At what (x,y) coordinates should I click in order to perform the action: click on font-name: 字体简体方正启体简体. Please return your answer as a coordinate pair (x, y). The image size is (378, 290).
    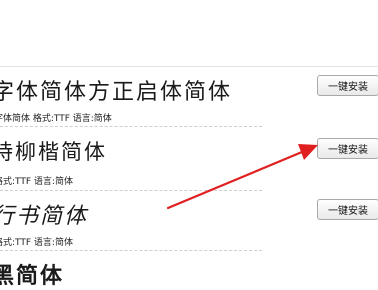
    Looking at the image, I should click on (116, 92).